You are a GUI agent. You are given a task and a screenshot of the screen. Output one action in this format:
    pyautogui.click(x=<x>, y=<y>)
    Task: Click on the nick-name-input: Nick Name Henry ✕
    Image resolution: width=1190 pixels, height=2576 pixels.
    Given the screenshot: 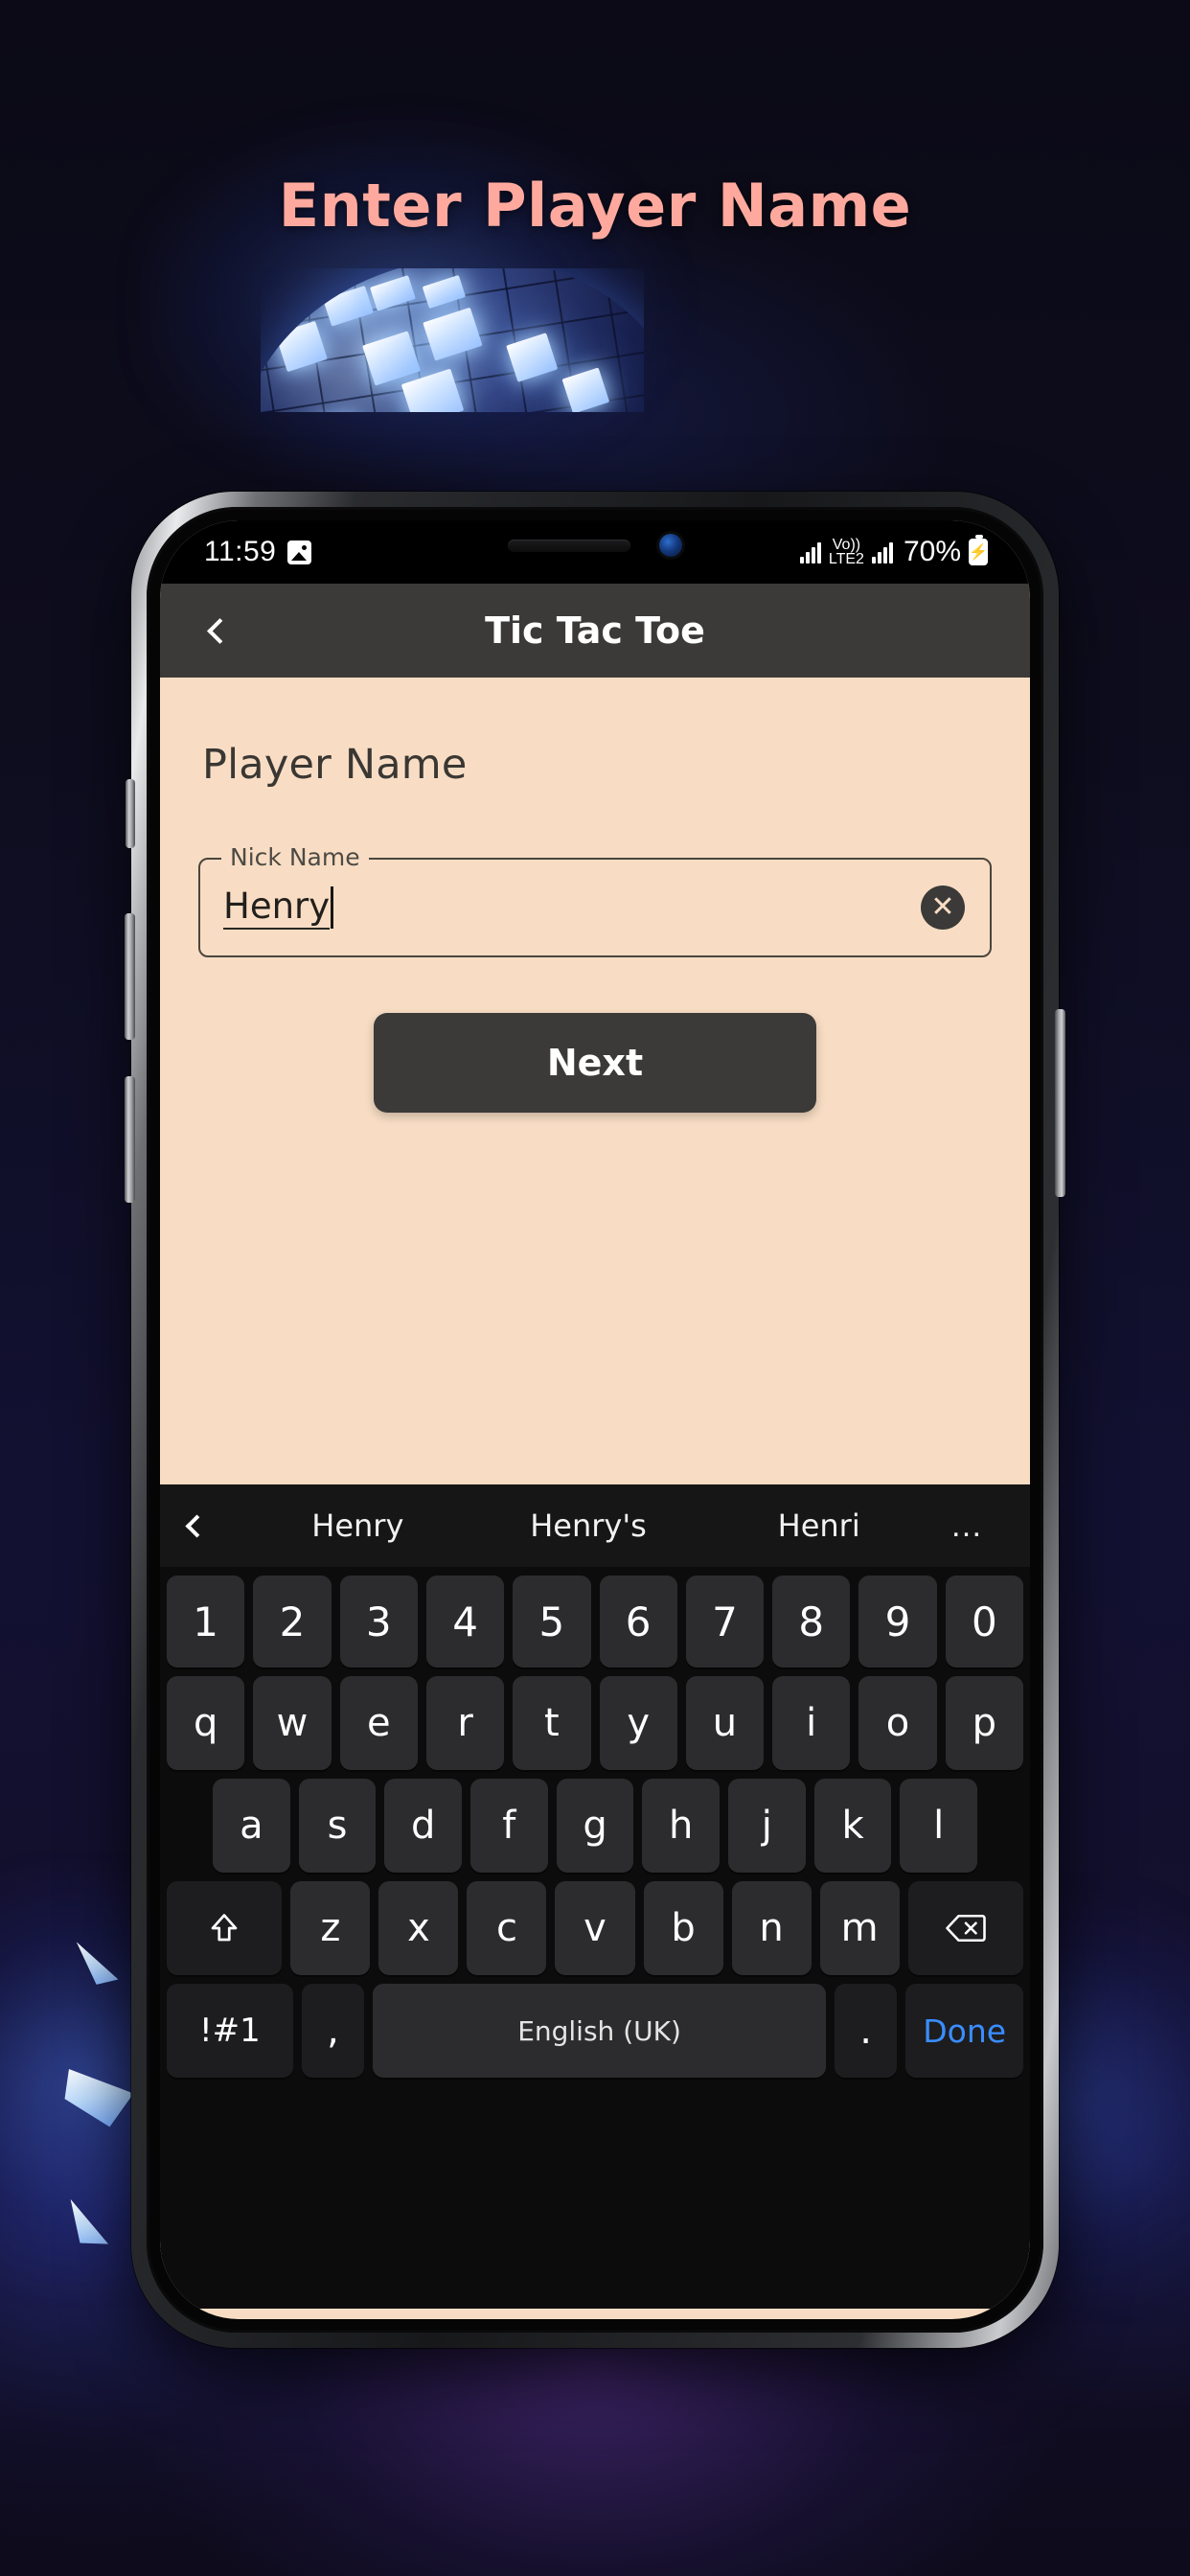 What is the action you would take?
    pyautogui.click(x=595, y=900)
    